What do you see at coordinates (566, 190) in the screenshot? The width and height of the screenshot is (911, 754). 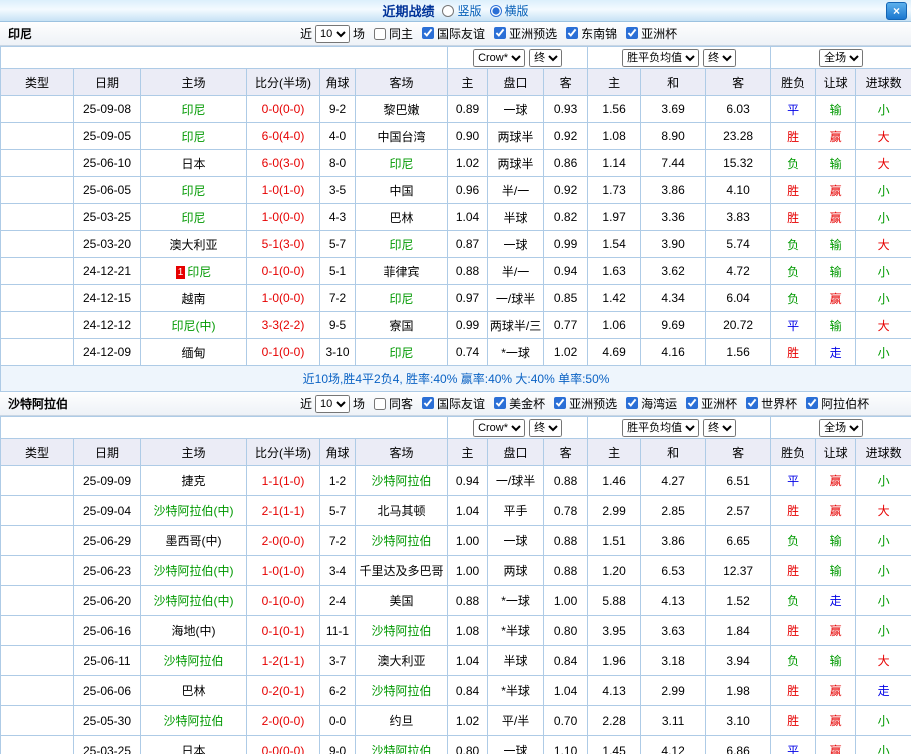 I see `handicap-away-odds-cell: 0.92` at bounding box center [566, 190].